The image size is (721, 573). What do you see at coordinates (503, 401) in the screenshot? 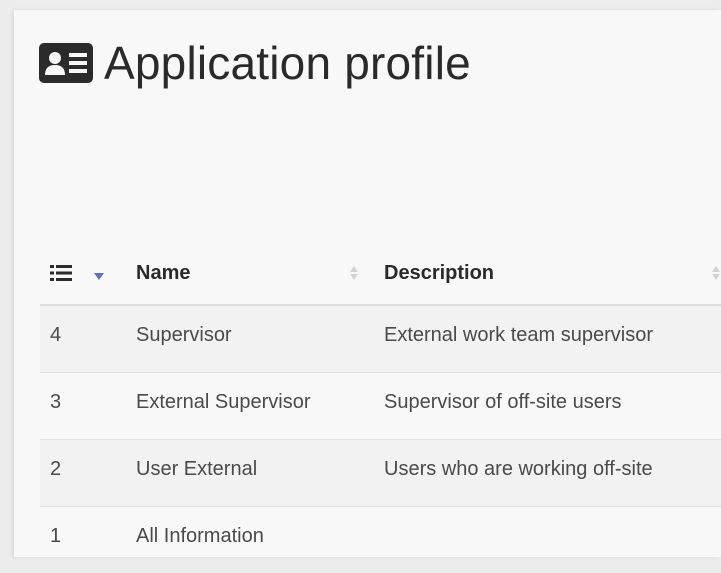
I see `cell-description: Supervisor of off-site users` at bounding box center [503, 401].